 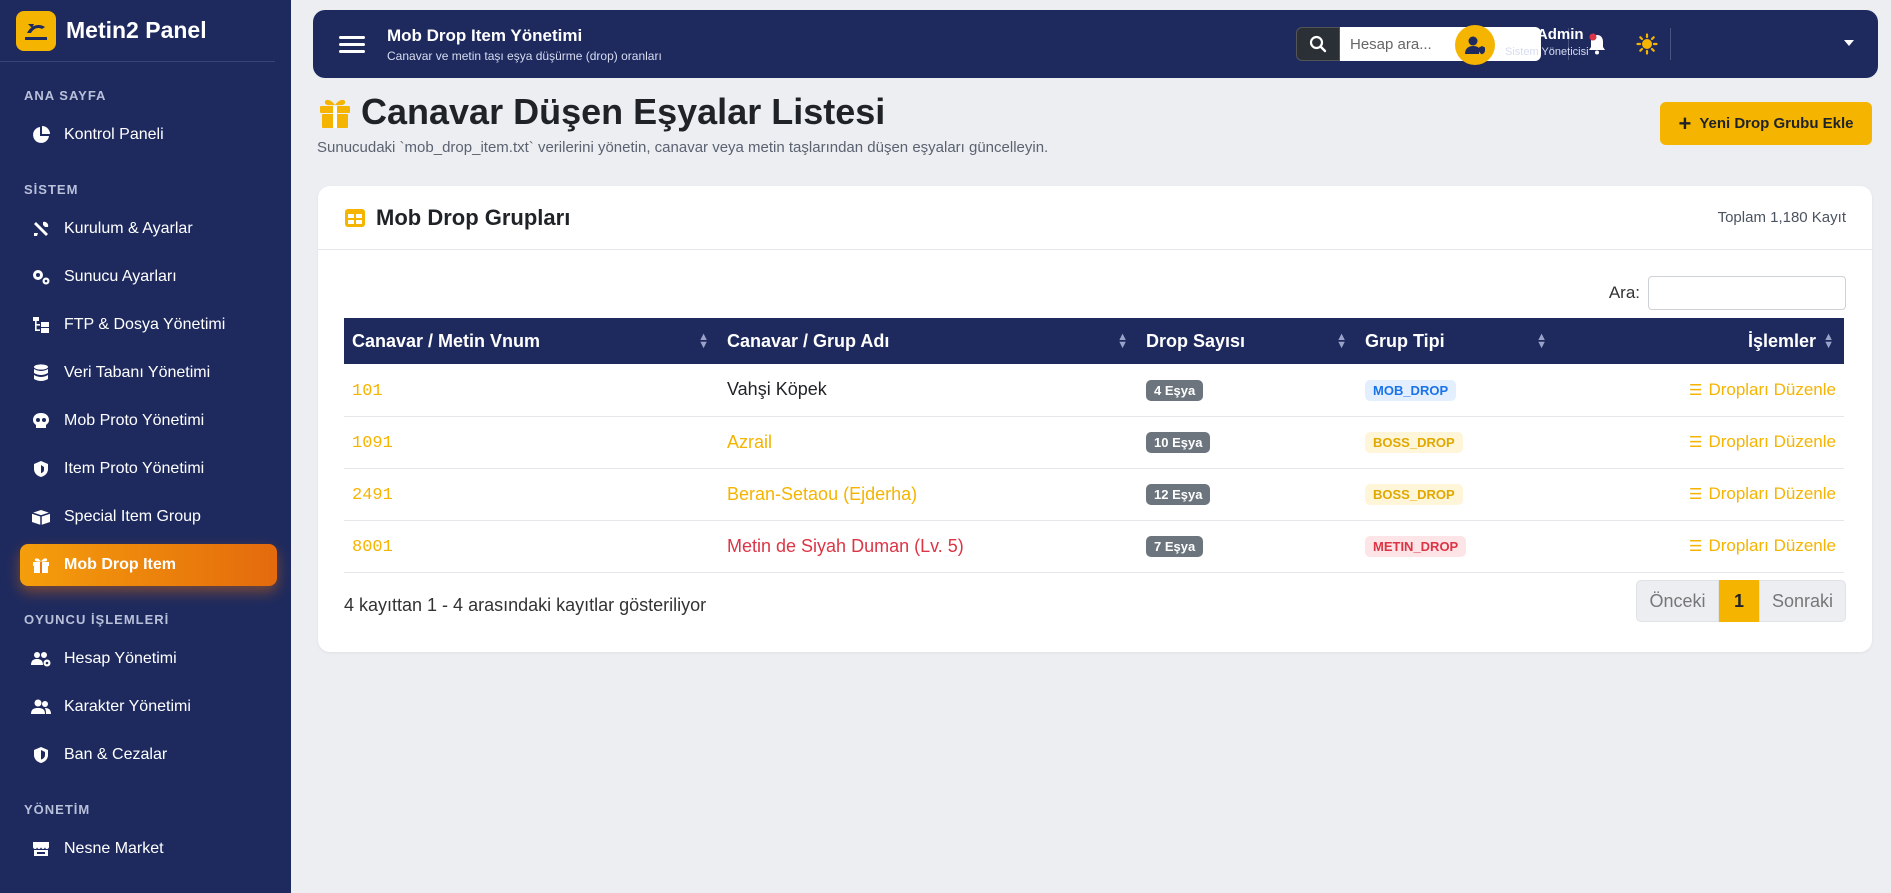 What do you see at coordinates (1747, 293) in the screenshot?
I see `filter-input` at bounding box center [1747, 293].